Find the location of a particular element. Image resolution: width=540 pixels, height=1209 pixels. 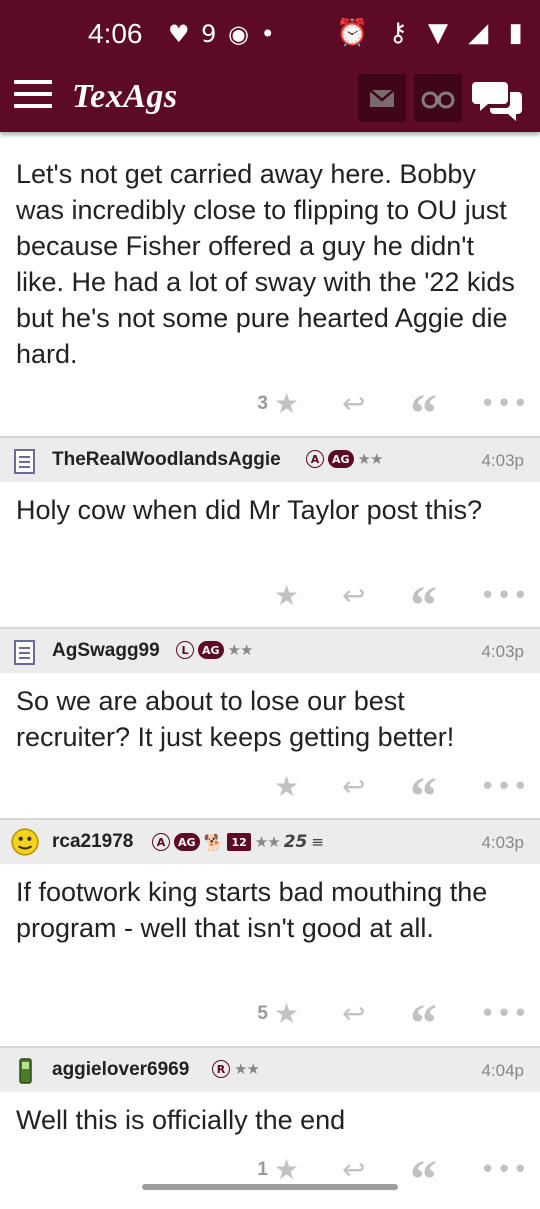

texags-logo: TexAgs is located at coordinates (125, 97).